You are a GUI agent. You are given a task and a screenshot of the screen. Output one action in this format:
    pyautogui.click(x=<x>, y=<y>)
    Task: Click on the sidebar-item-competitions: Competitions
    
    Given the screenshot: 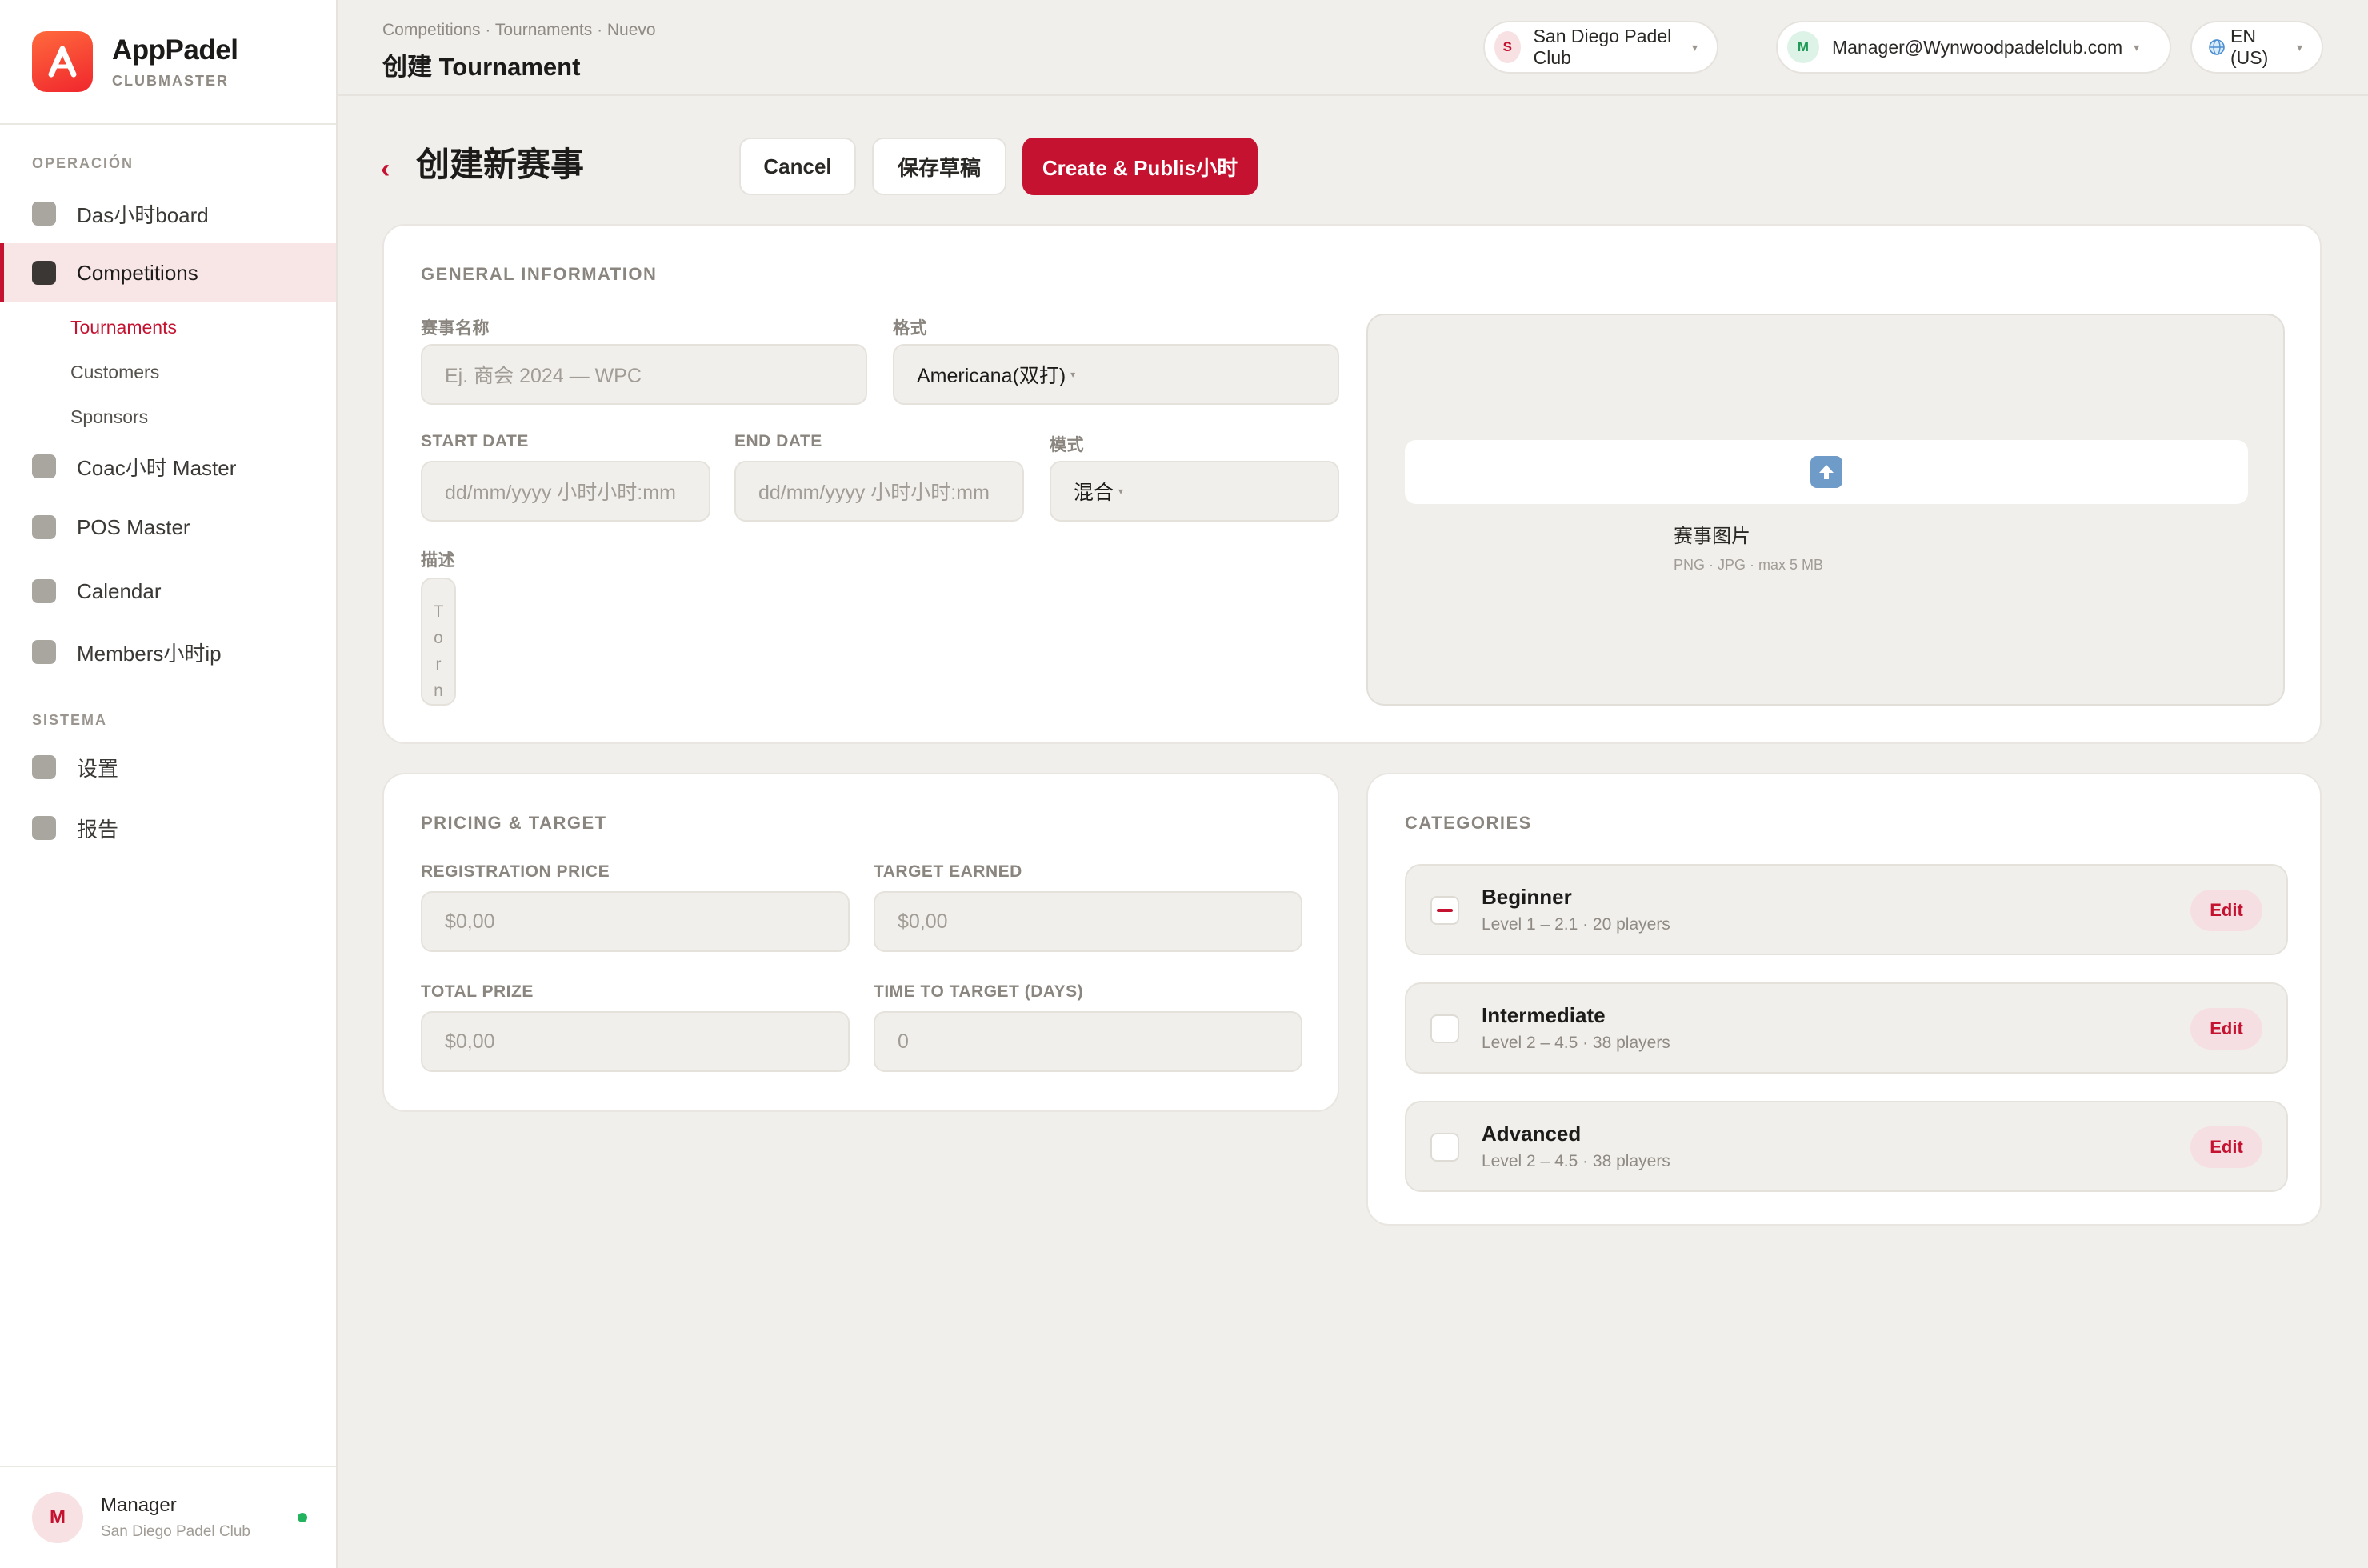 What is the action you would take?
    pyautogui.click(x=168, y=272)
    